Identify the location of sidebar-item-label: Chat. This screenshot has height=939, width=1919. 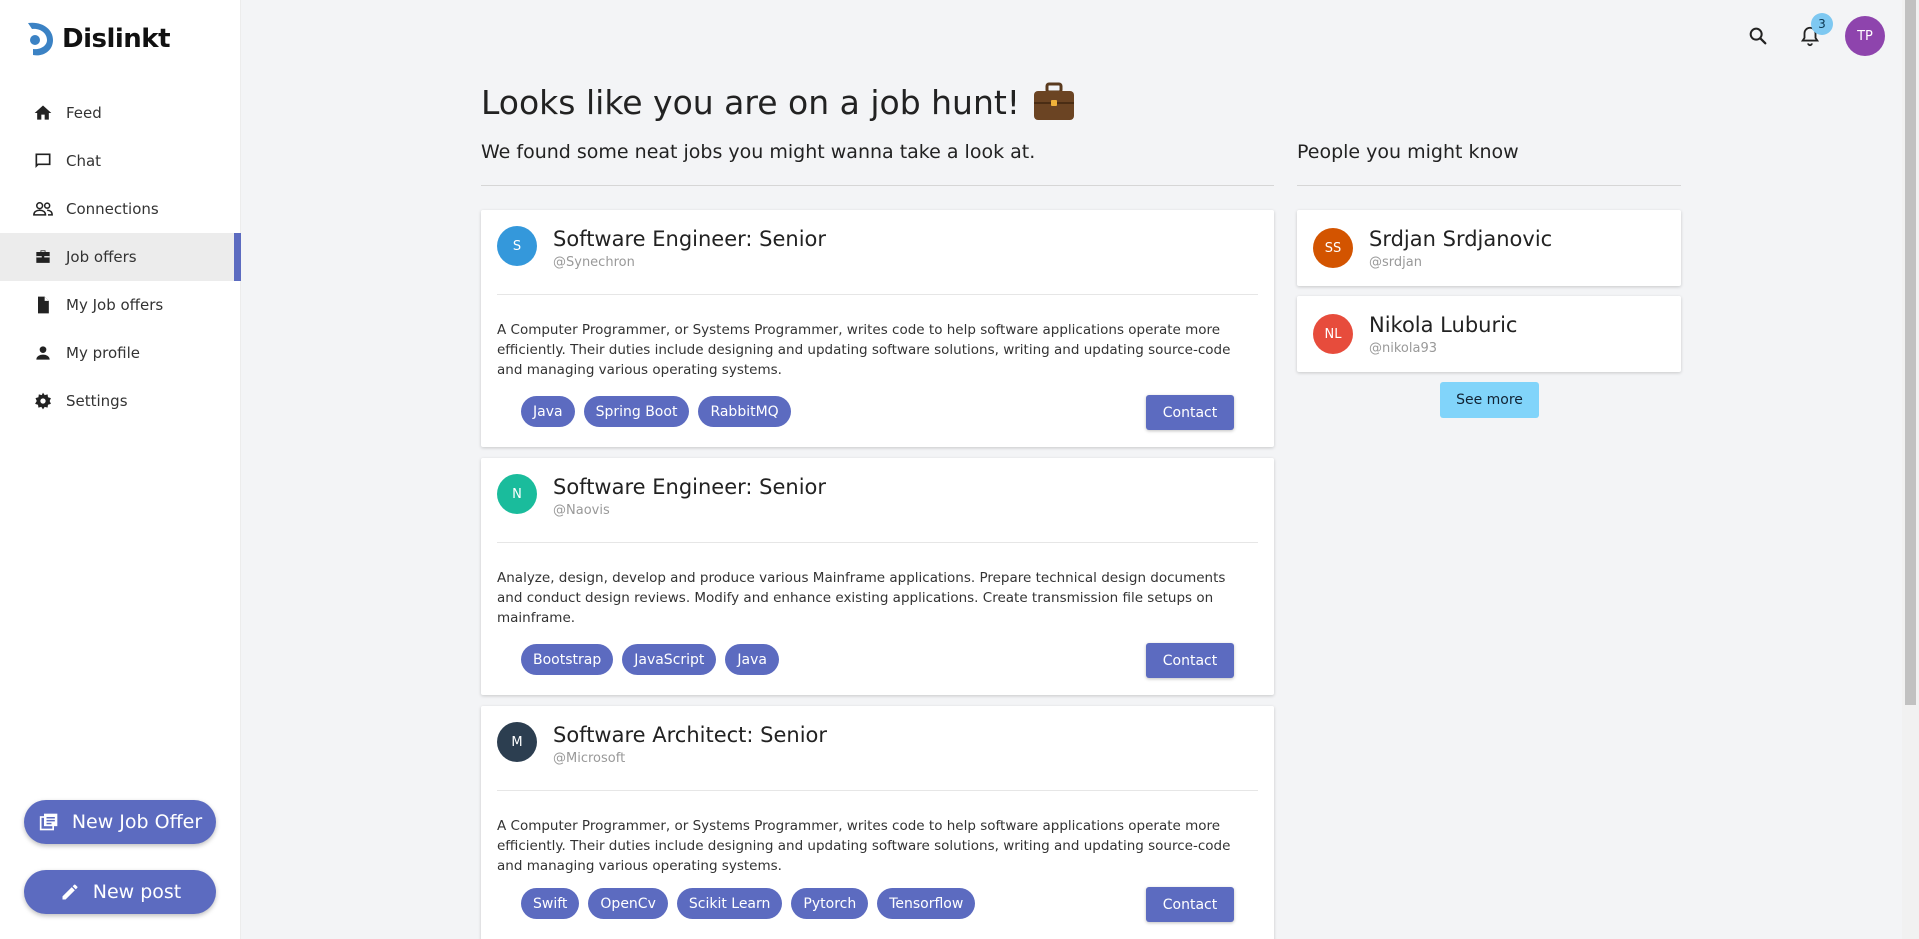
(84, 161).